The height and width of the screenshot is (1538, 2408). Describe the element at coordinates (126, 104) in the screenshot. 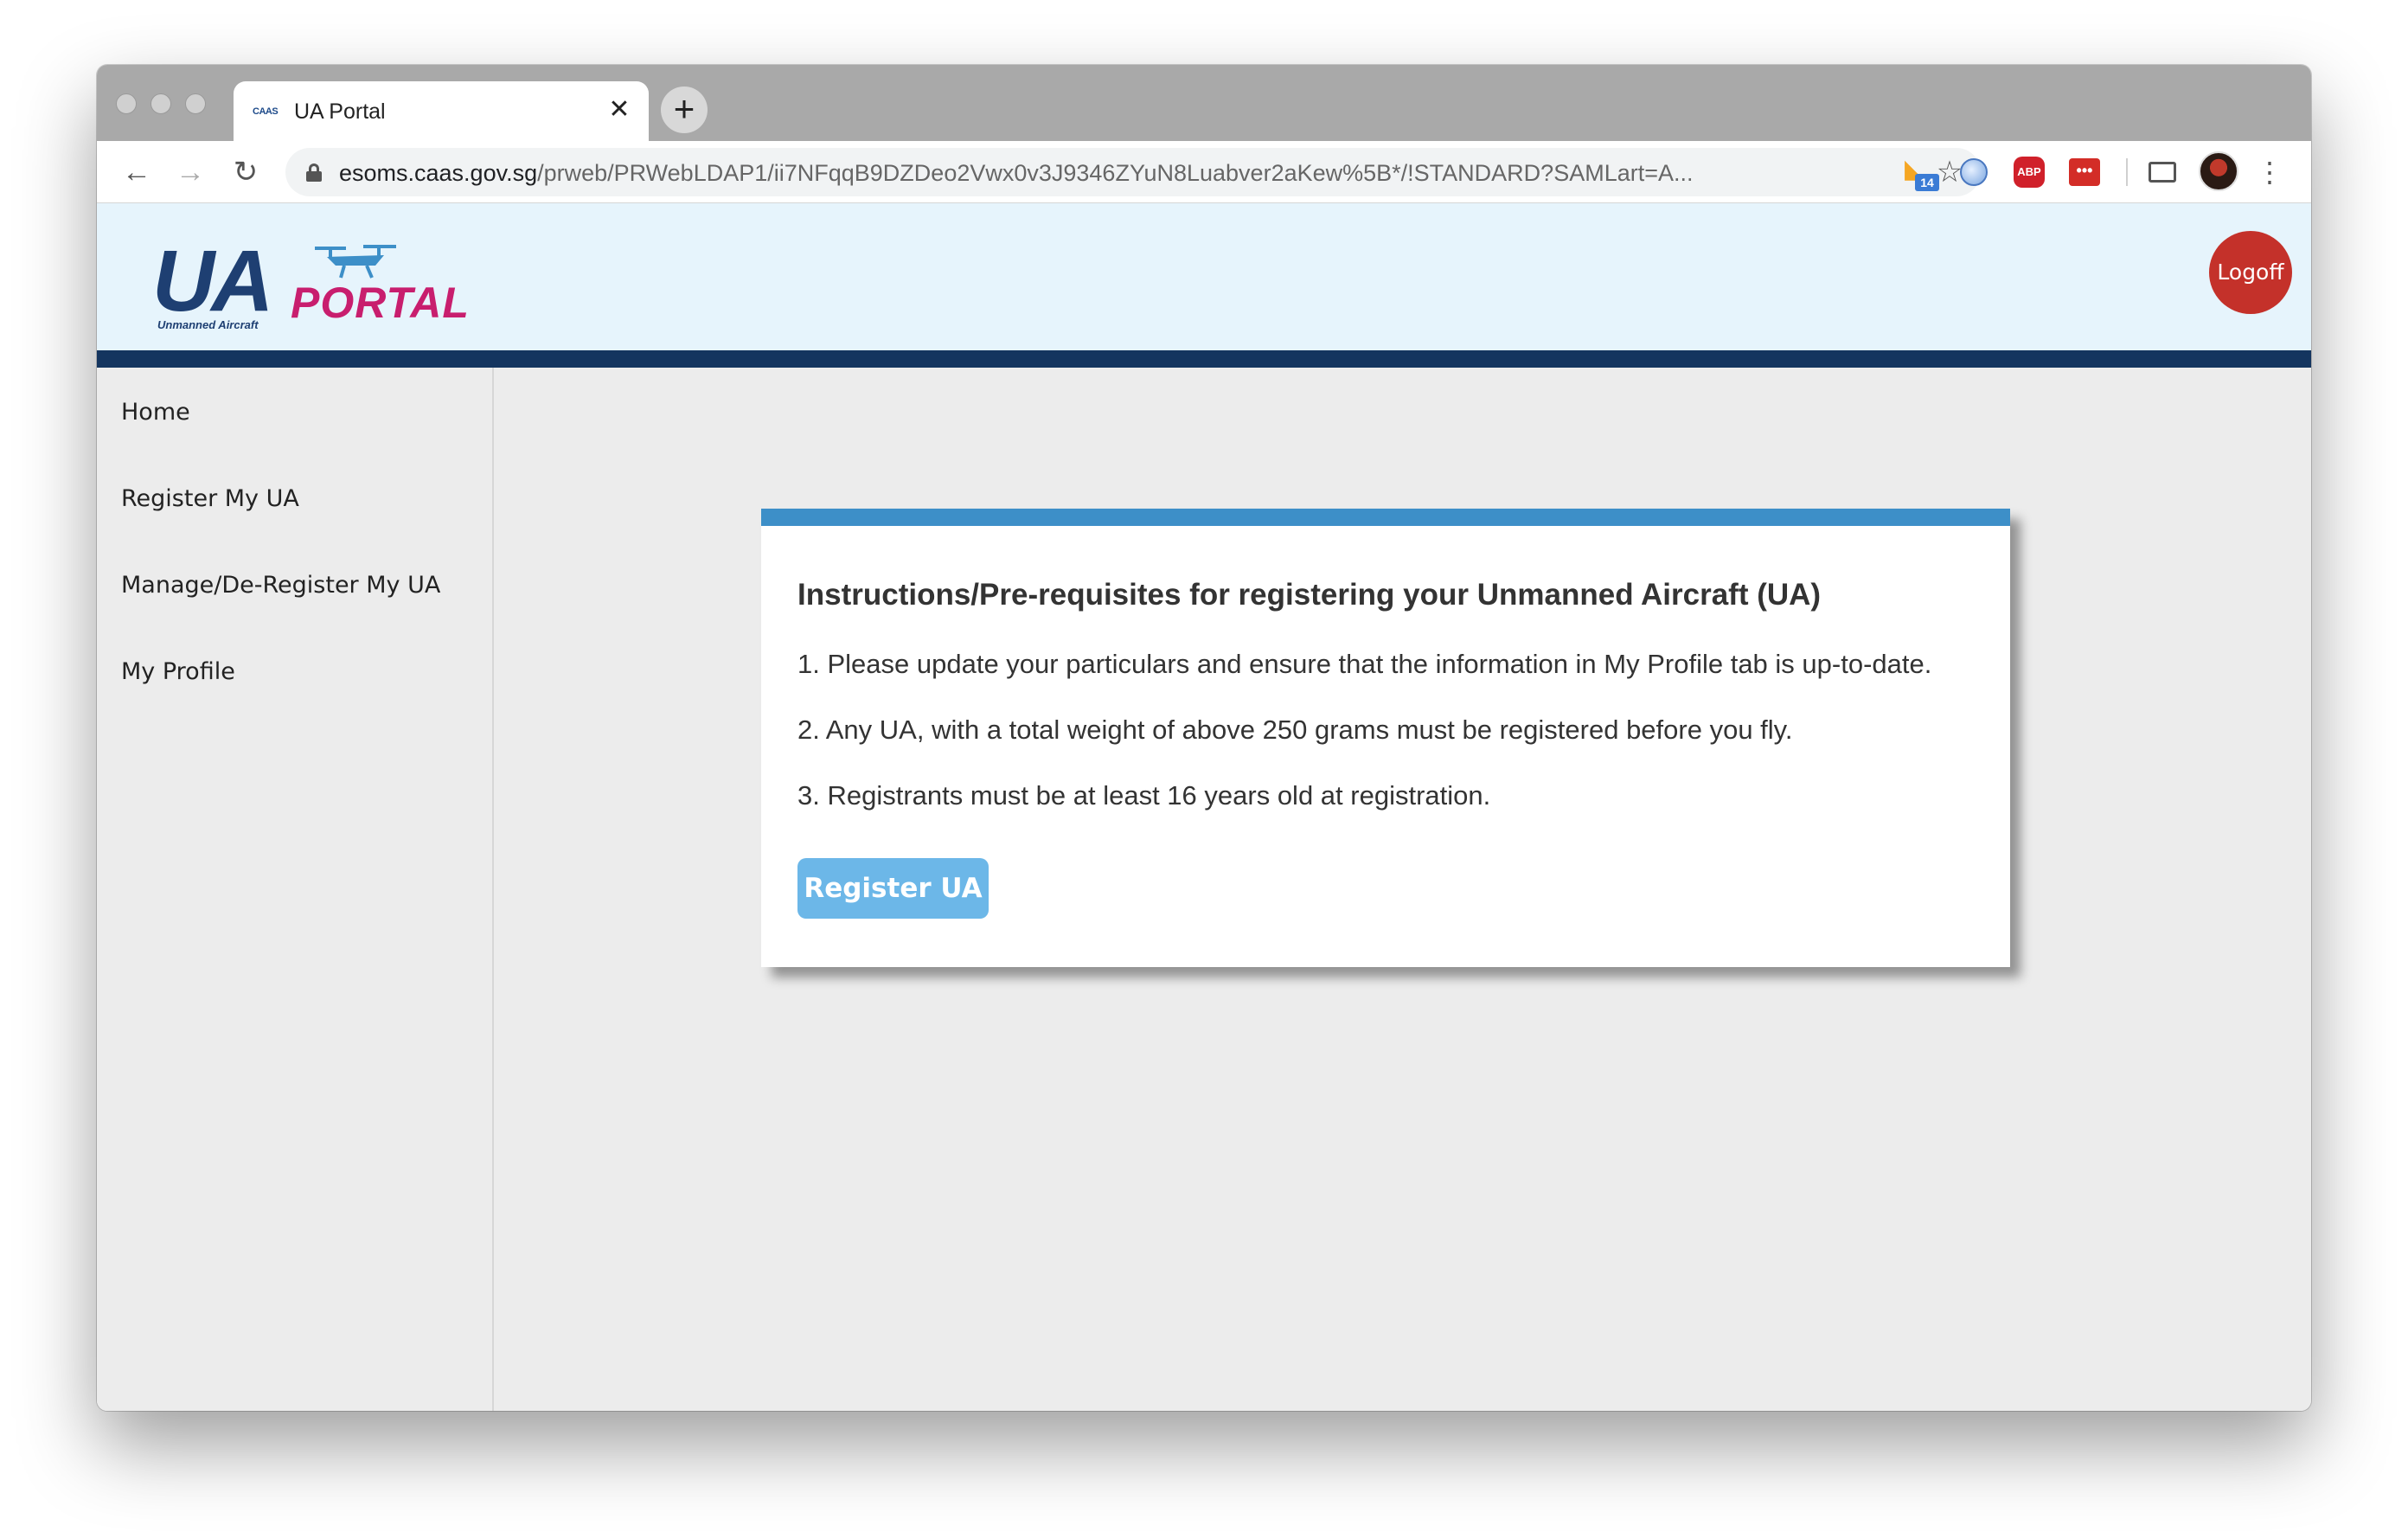

I see `close-window-button` at that location.